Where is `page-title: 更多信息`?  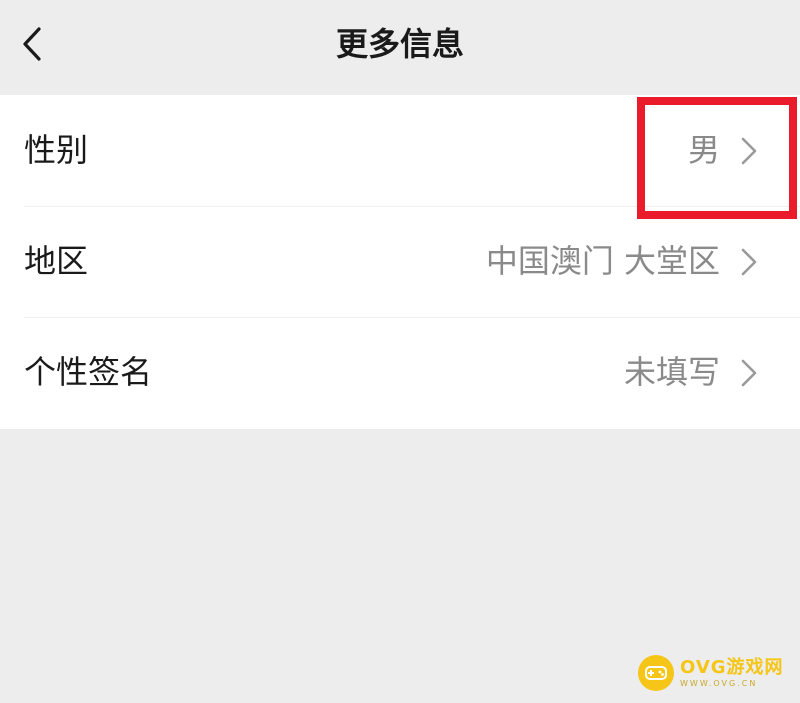 page-title: 更多信息 is located at coordinates (399, 44).